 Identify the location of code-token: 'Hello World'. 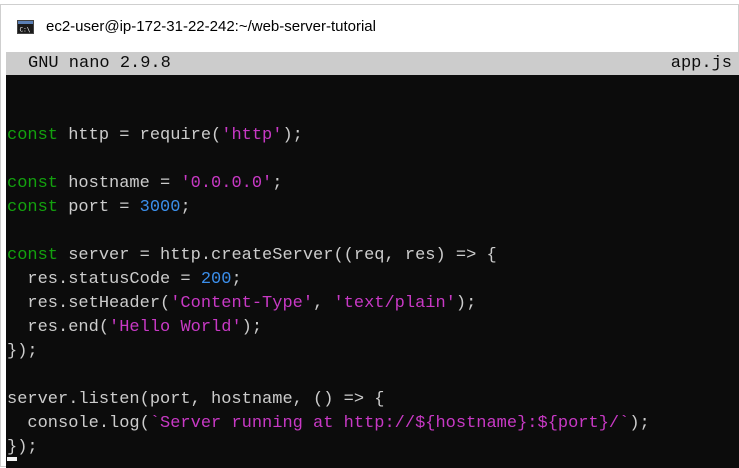
(175, 327).